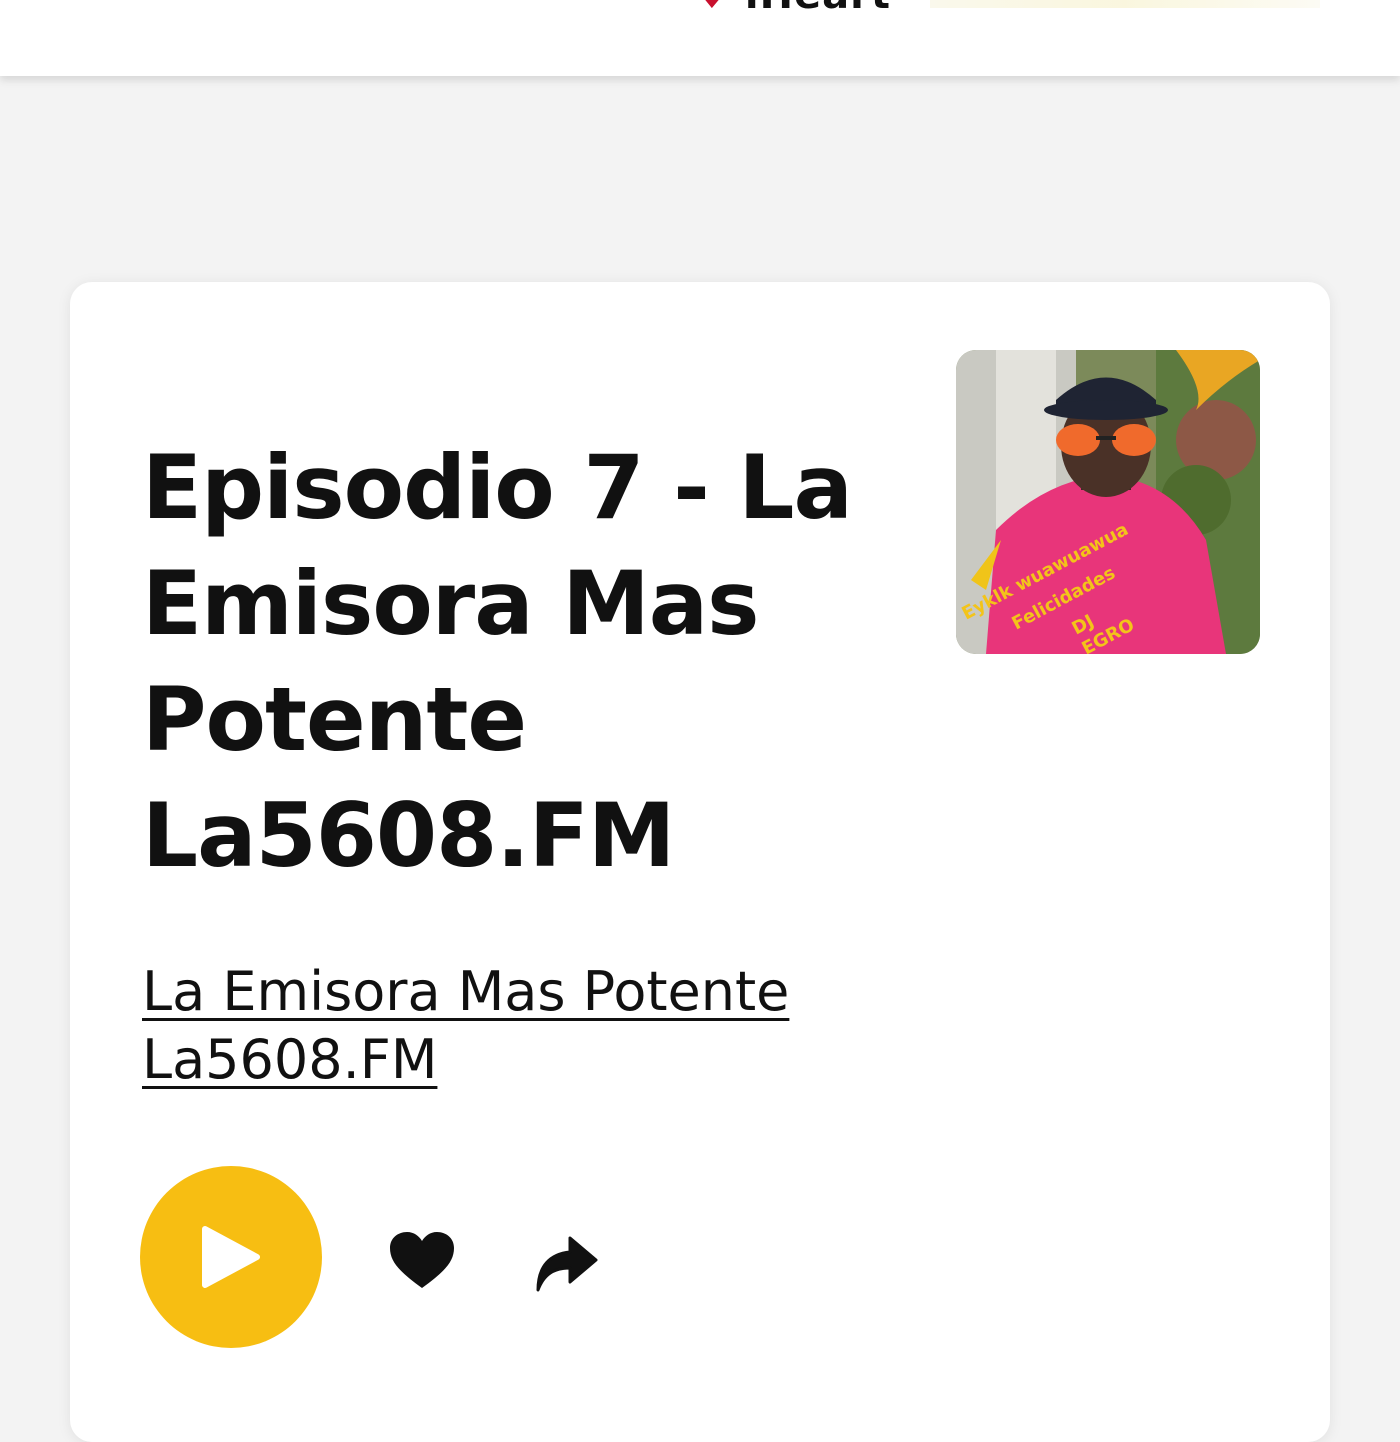 Image resolution: width=1400 pixels, height=1442 pixels. What do you see at coordinates (700, 38) in the screenshot?
I see `top-bar: ♥ iHeart` at bounding box center [700, 38].